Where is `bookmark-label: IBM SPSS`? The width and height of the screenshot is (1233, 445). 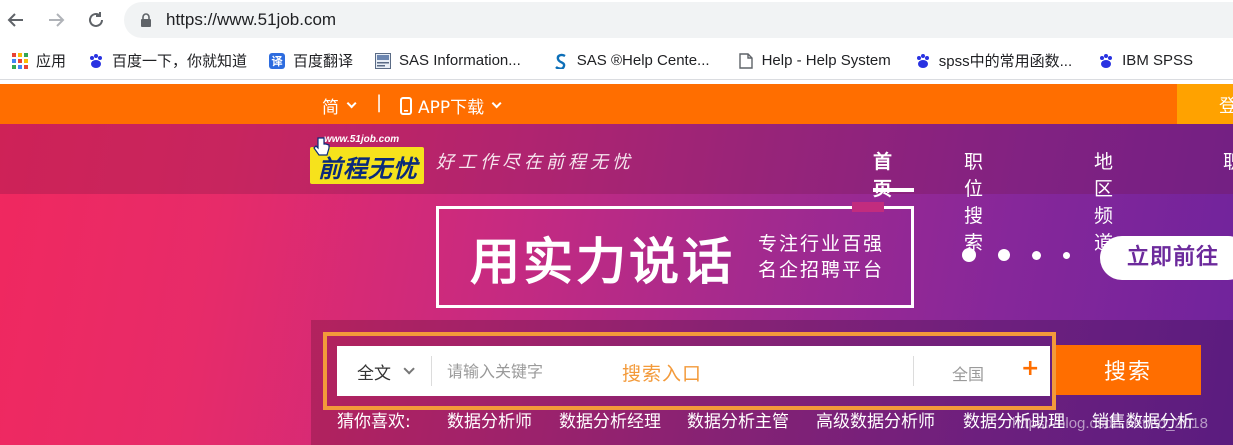 bookmark-label: IBM SPSS is located at coordinates (1157, 60).